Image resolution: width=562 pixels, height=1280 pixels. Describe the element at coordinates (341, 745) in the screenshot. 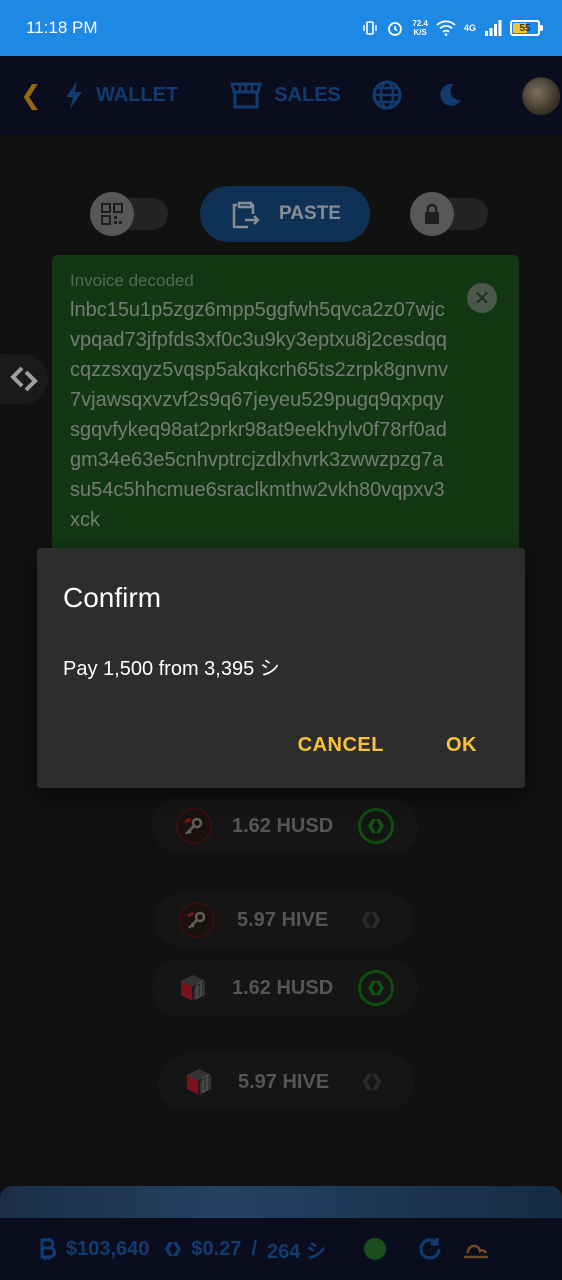

I see `cancel-button: CANCEL` at that location.